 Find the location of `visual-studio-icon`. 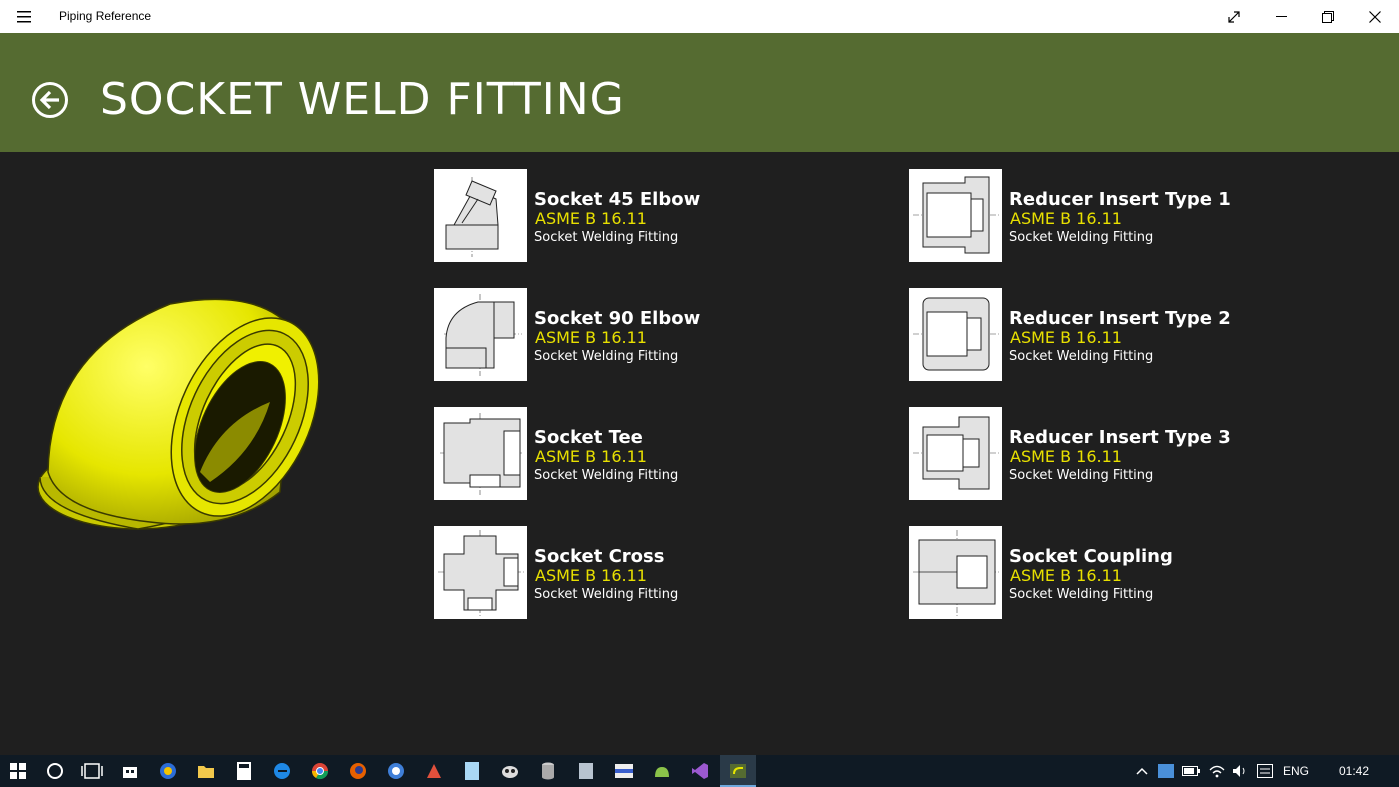

visual-studio-icon is located at coordinates (700, 771).